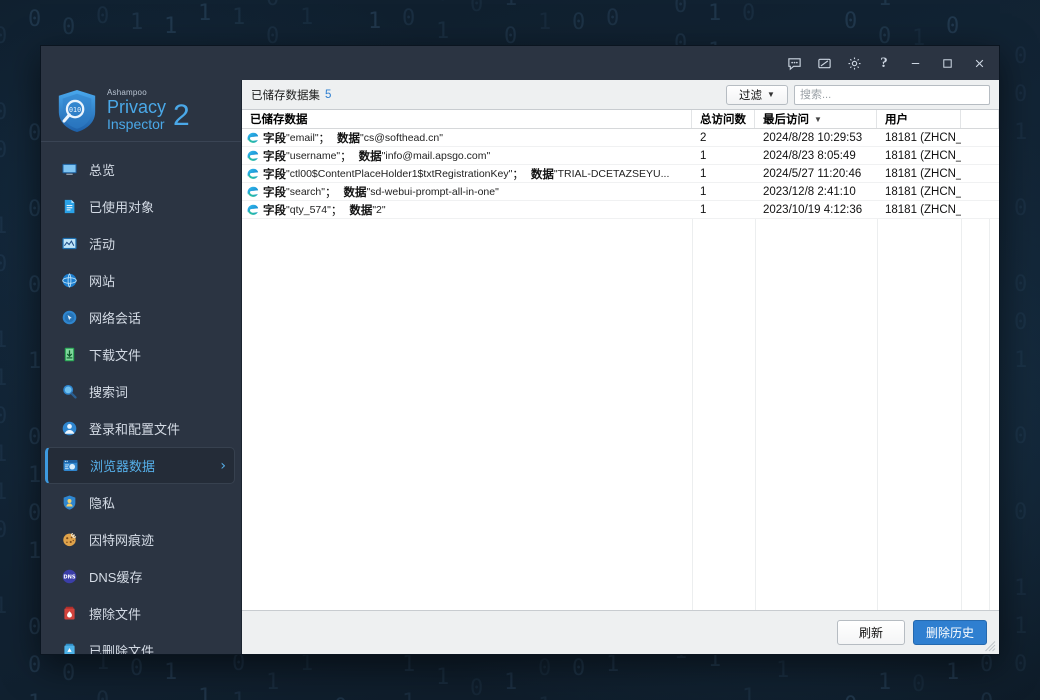  Describe the element at coordinates (401, 137) in the screenshot. I see `data-value: "cs@softhead.cn"` at that location.